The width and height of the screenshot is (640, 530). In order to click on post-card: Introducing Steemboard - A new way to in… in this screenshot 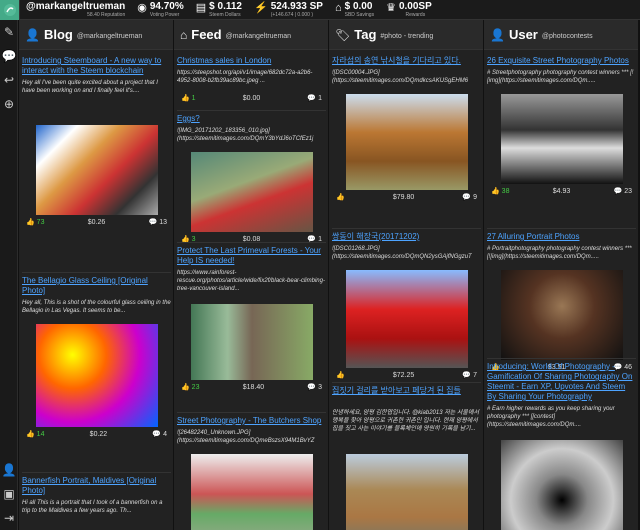, I will do `click(96, 141)`.